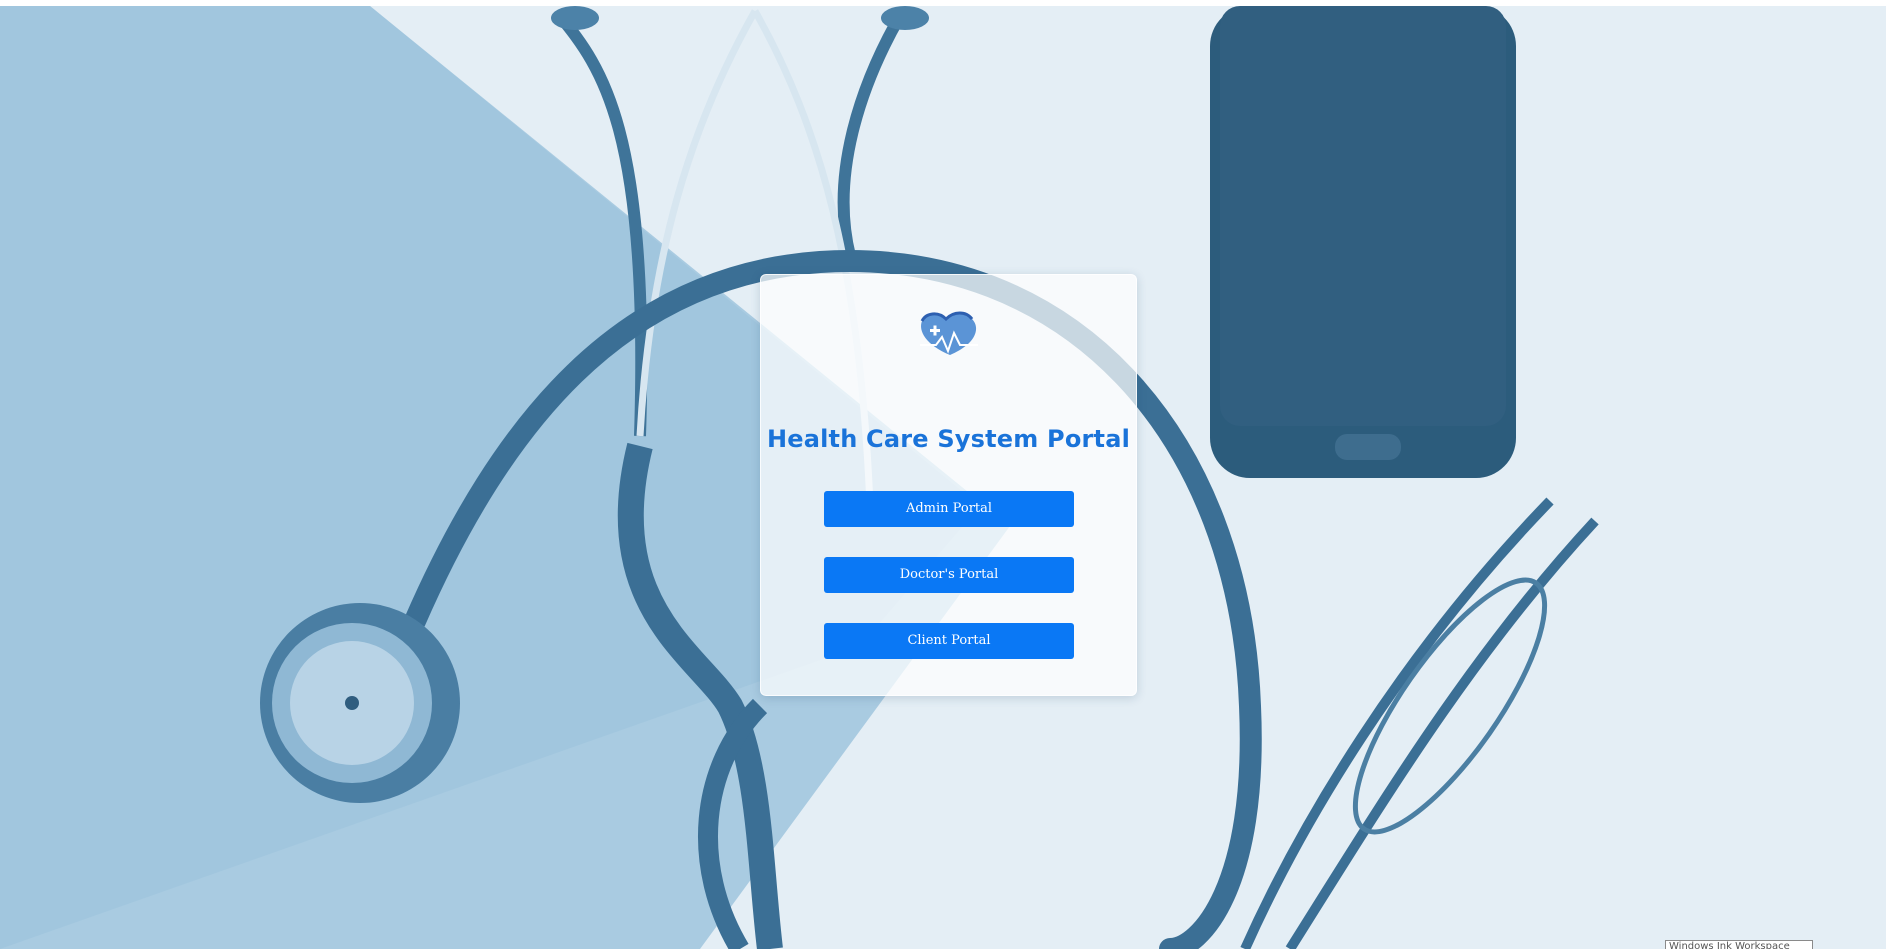 The width and height of the screenshot is (1886, 949). I want to click on client-portal-button: Client Portal, so click(949, 641).